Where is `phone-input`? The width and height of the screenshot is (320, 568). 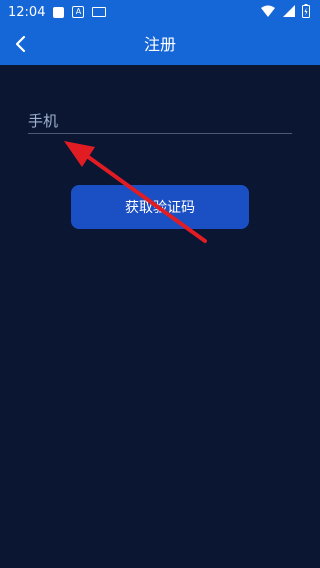 phone-input is located at coordinates (160, 121).